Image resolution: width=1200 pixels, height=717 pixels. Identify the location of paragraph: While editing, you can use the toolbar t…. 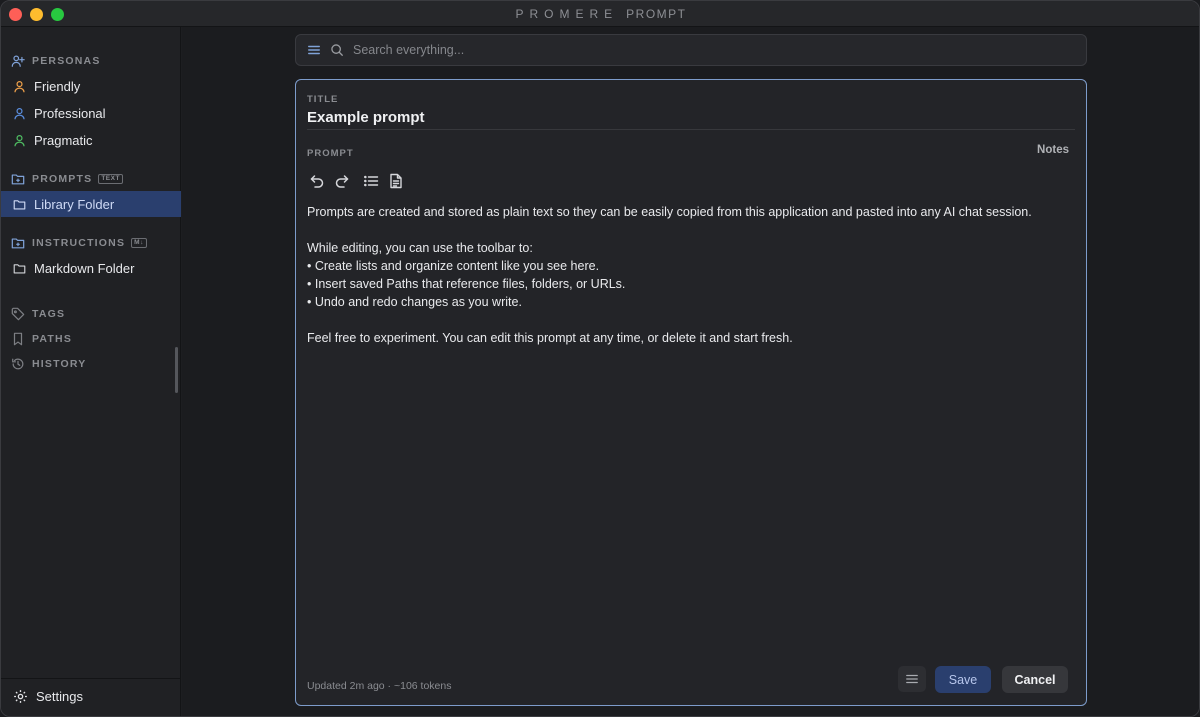
(420, 248).